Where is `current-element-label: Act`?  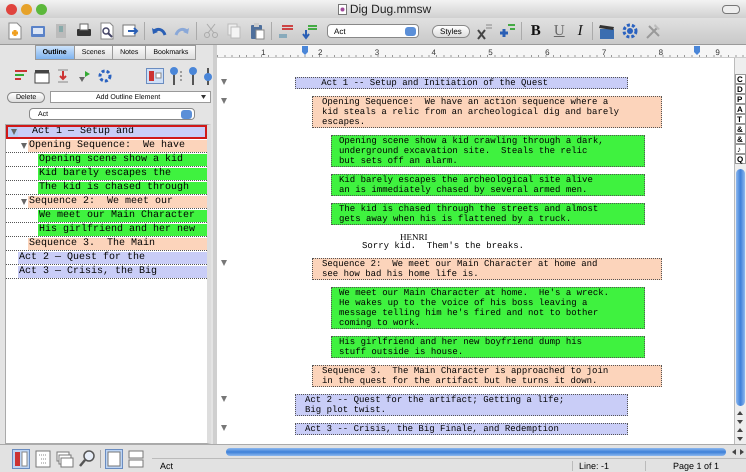
current-element-label: Act is located at coordinates (166, 465).